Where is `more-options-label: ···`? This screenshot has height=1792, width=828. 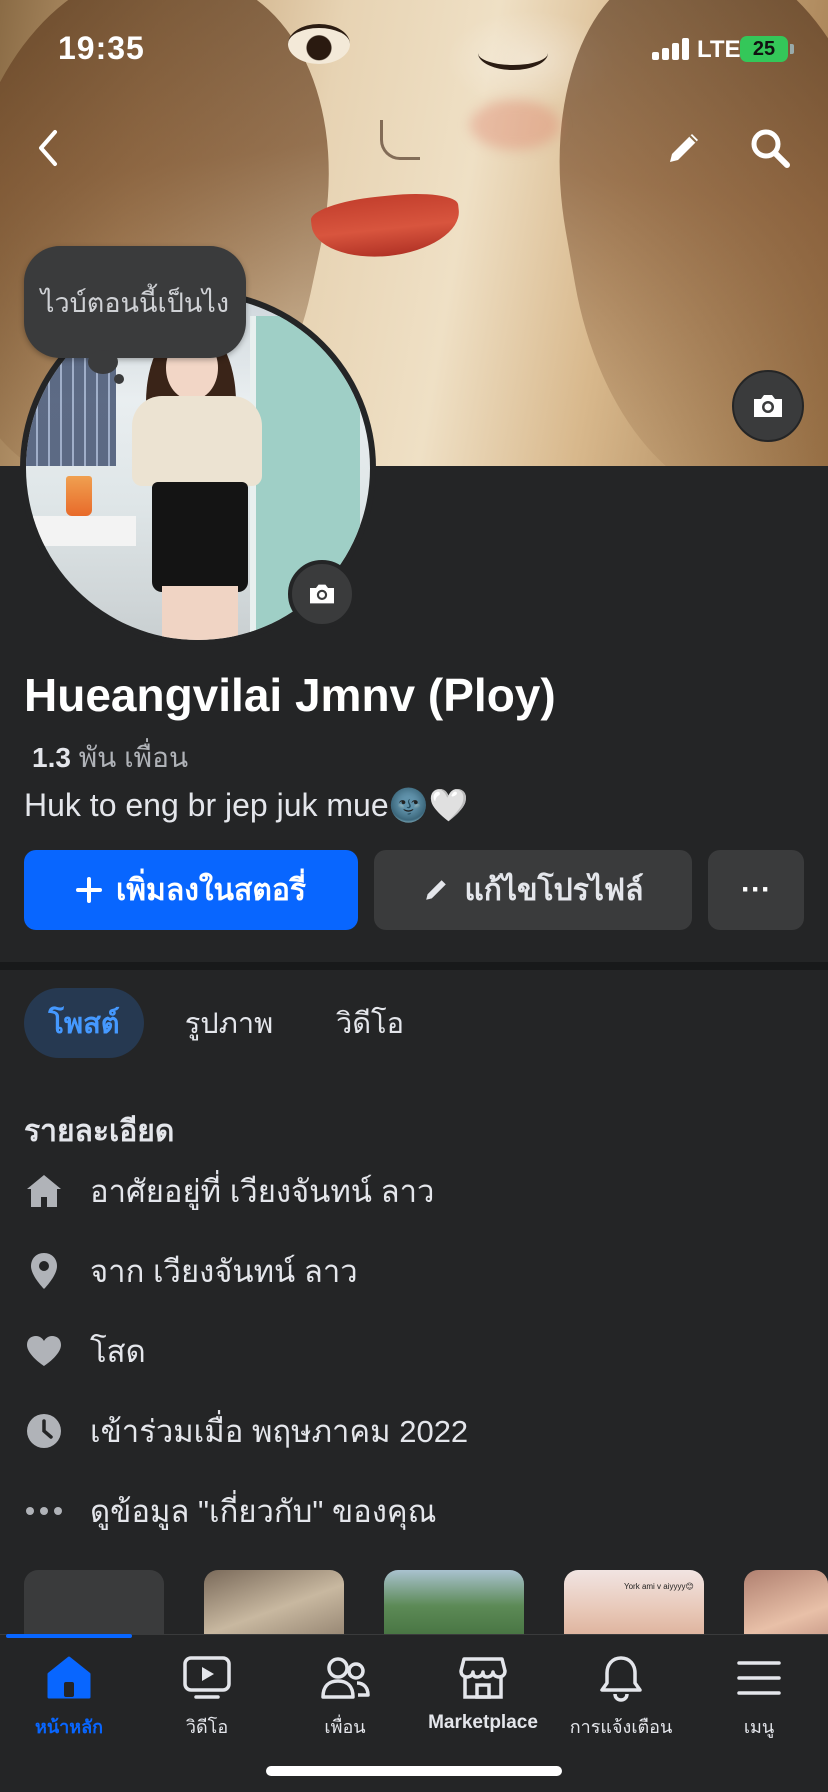
more-options-label: ··· is located at coordinates (756, 889).